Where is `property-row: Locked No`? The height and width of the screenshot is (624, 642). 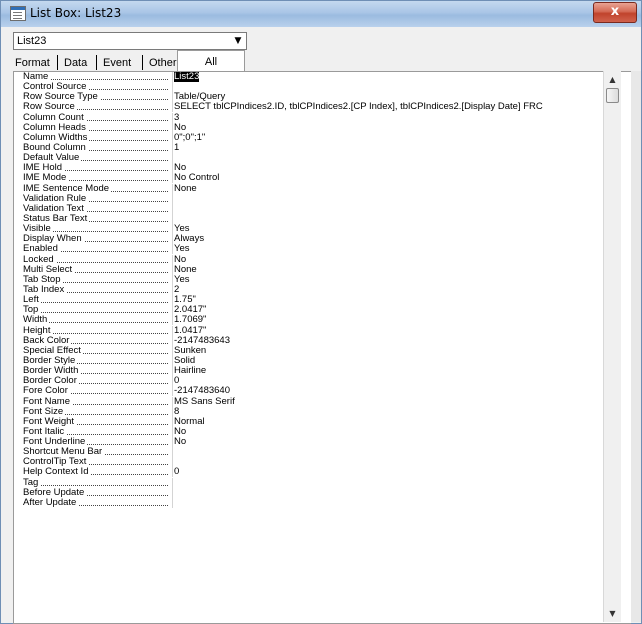
property-row: Locked No is located at coordinates (313, 259).